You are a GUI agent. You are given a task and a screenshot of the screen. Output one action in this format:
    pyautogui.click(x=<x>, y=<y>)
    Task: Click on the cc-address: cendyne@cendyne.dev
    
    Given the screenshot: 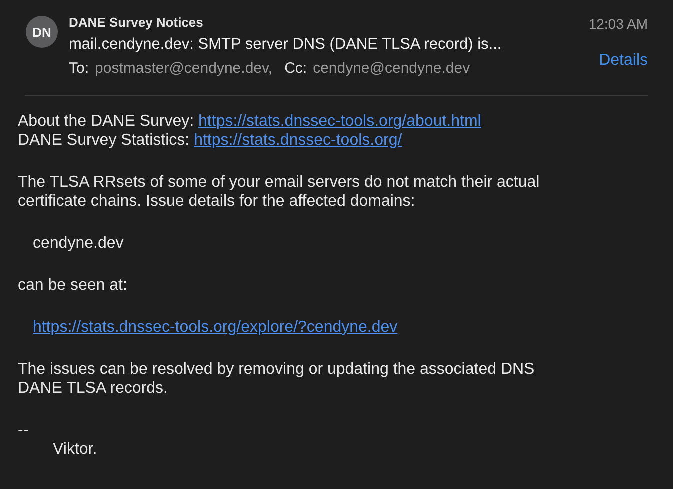 What is the action you would take?
    pyautogui.click(x=391, y=69)
    